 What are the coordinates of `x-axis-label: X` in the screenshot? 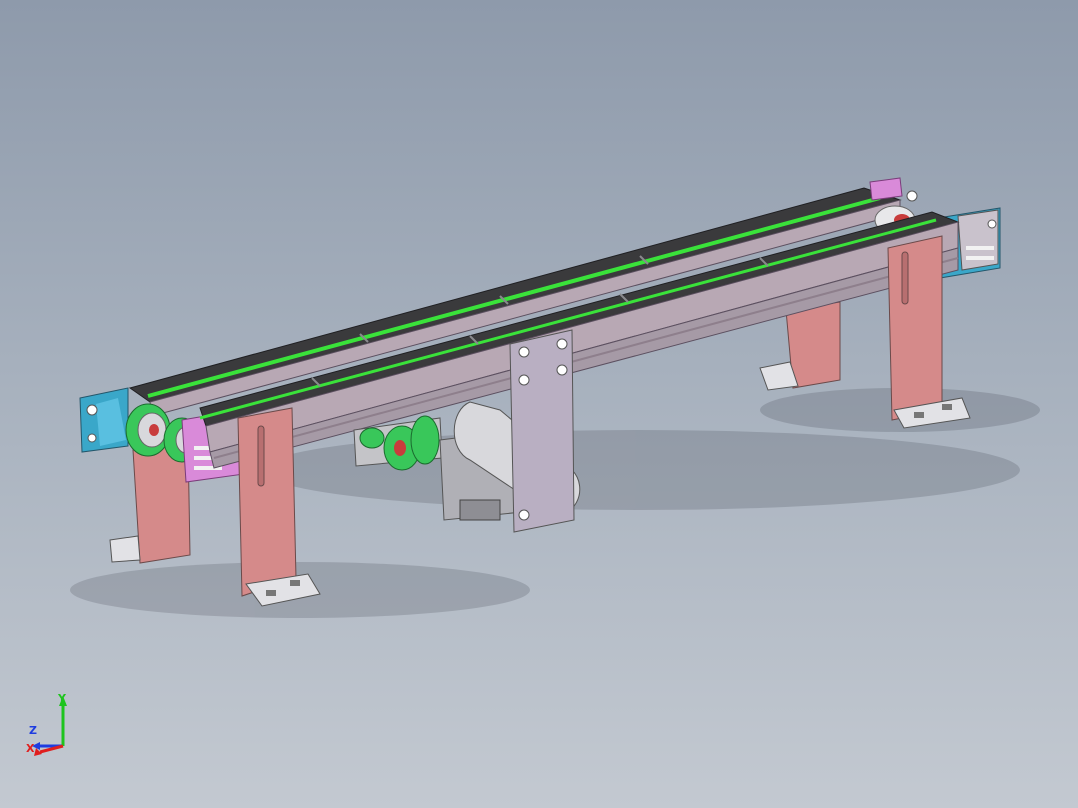 It's located at (30, 748).